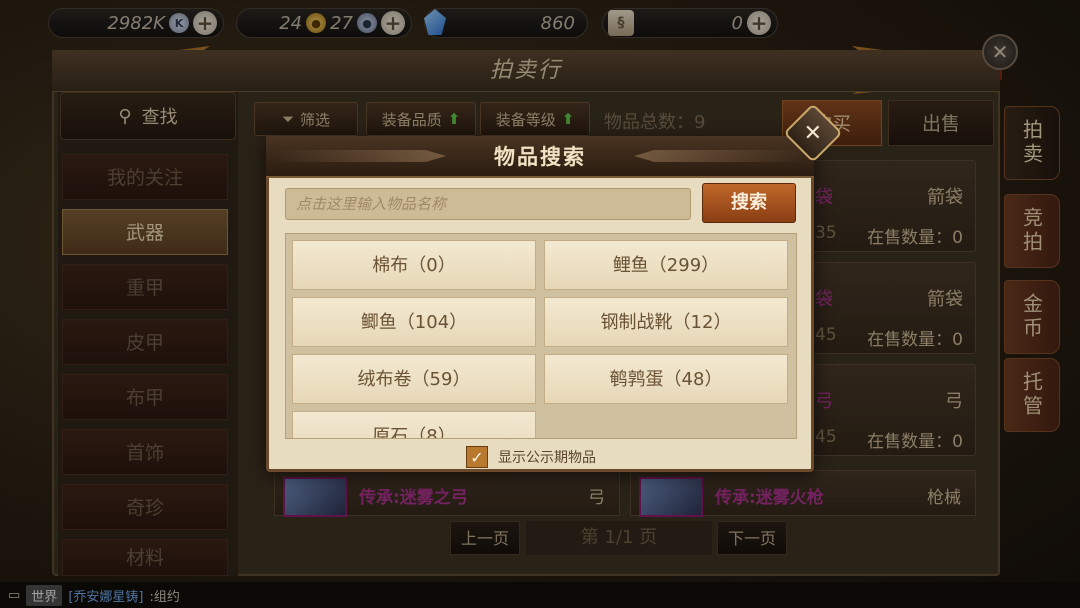 The height and width of the screenshot is (608, 1080). I want to click on result-item: 鲤鱼（299）, so click(666, 265).